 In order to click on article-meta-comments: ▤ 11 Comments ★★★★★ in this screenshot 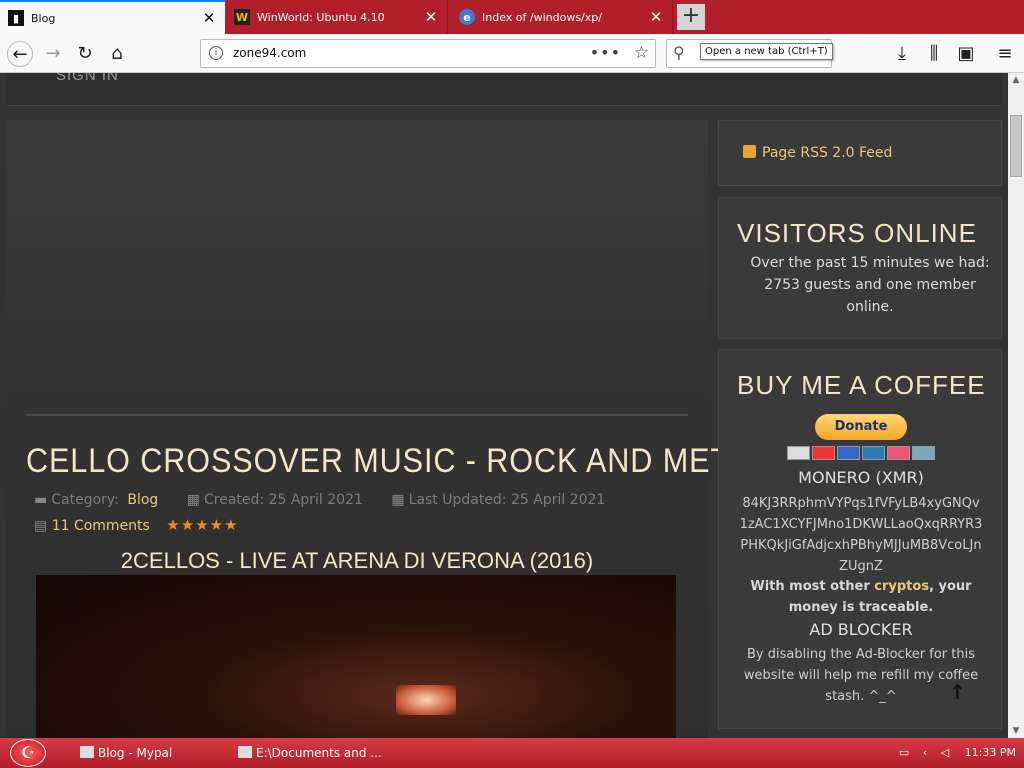, I will do `click(136, 525)`.